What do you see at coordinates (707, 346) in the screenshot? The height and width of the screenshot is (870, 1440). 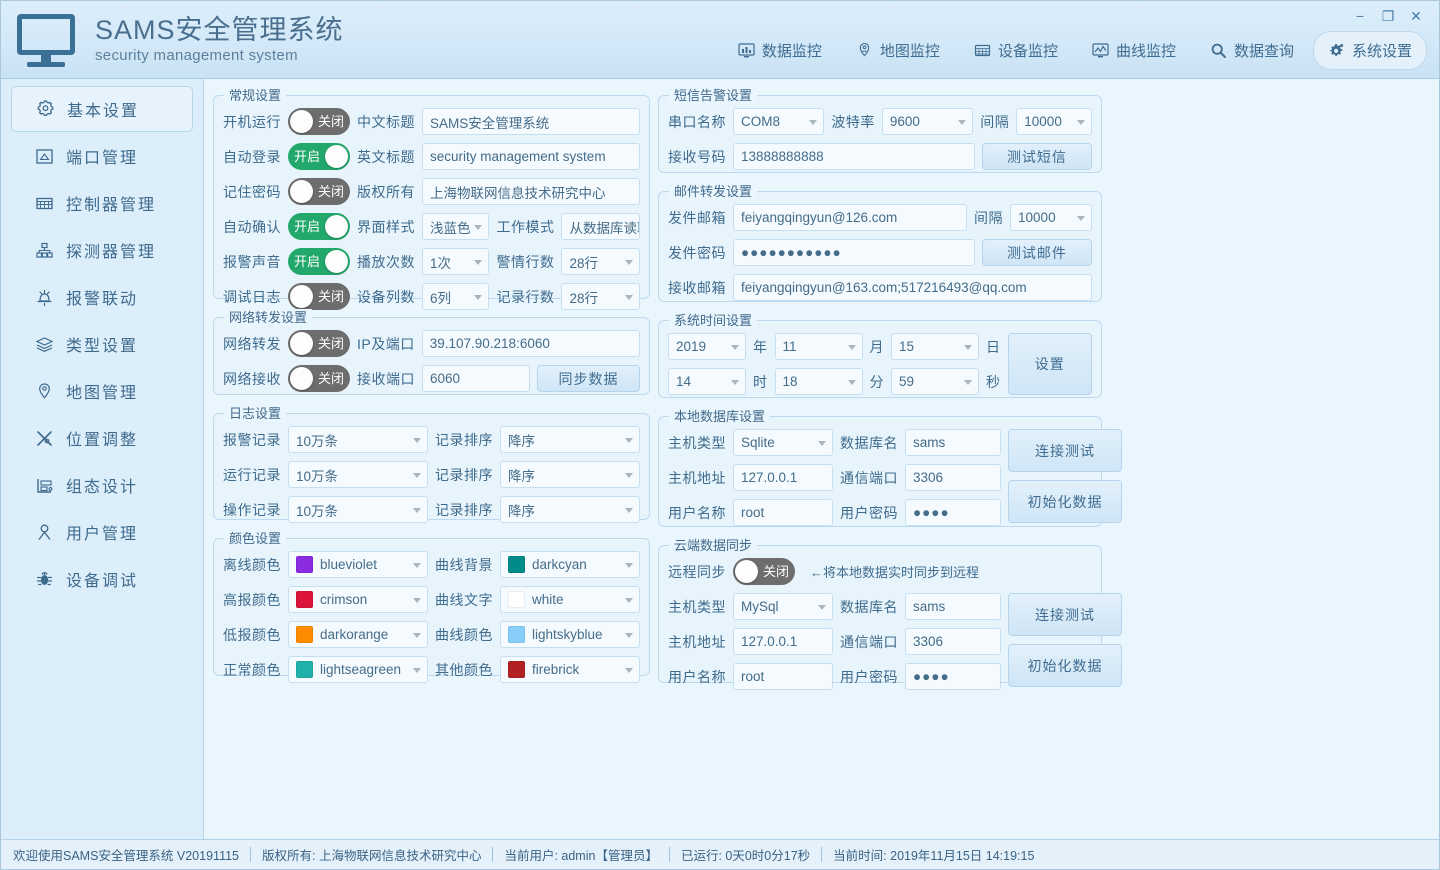 I see `year-select: 2019` at bounding box center [707, 346].